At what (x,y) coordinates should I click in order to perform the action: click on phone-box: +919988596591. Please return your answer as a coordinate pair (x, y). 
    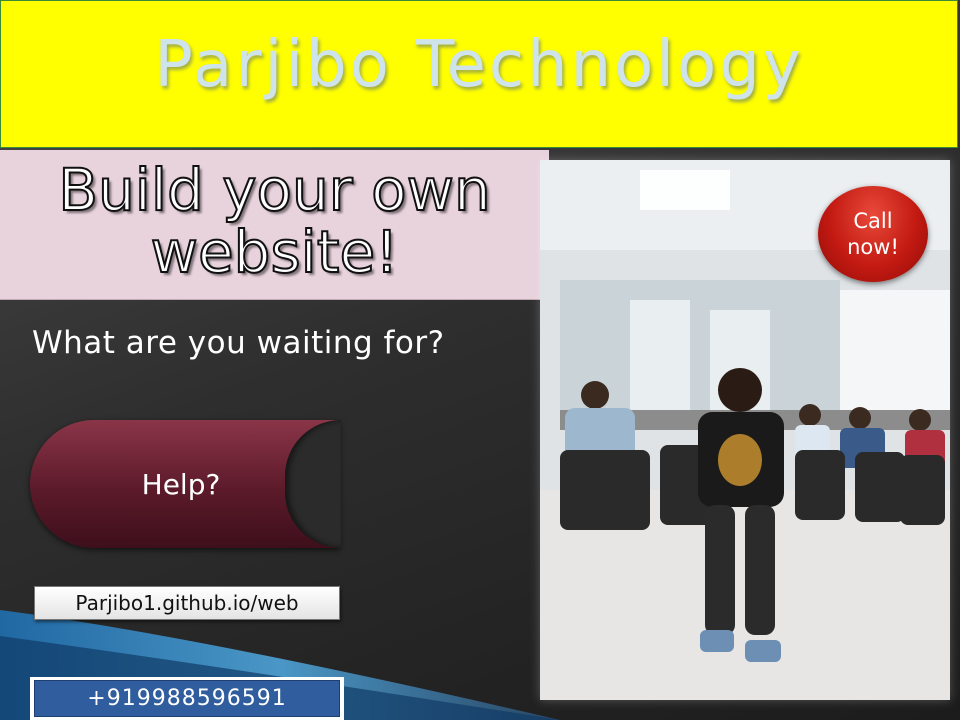
    Looking at the image, I should click on (187, 698).